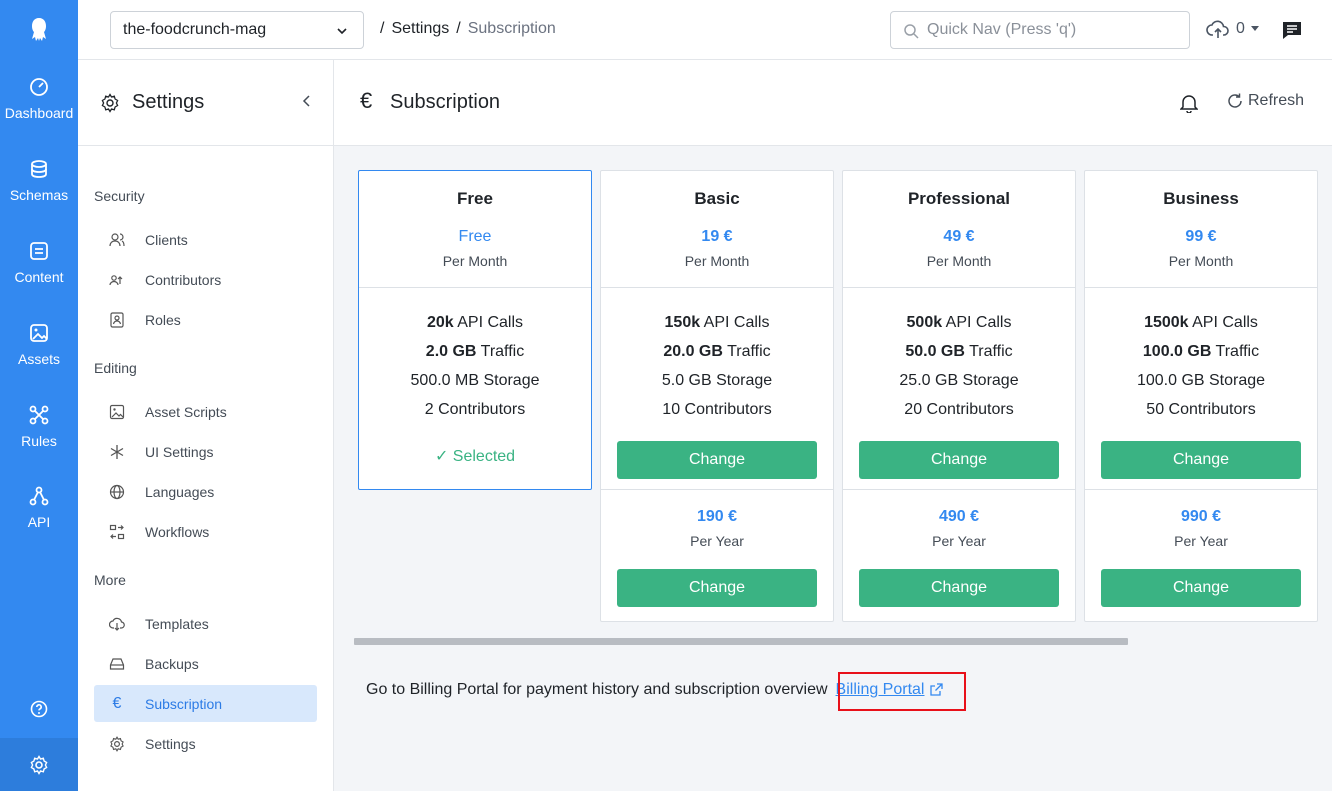  I want to click on plan-yearly-section: 990 € Per Year Change, so click(1201, 548).